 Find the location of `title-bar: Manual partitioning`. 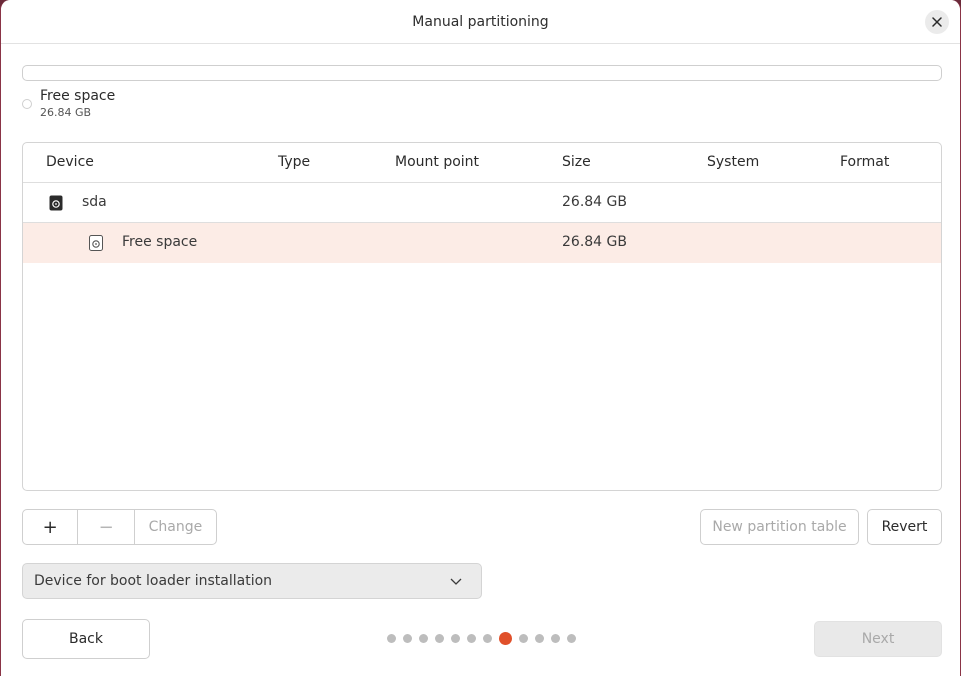

title-bar: Manual partitioning is located at coordinates (480, 22).